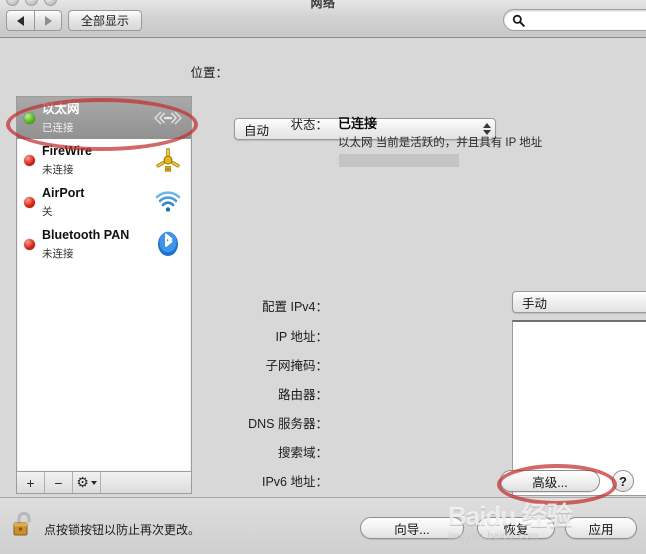  What do you see at coordinates (302, 453) in the screenshot?
I see `search-domain-label: 搜索域：` at bounding box center [302, 453].